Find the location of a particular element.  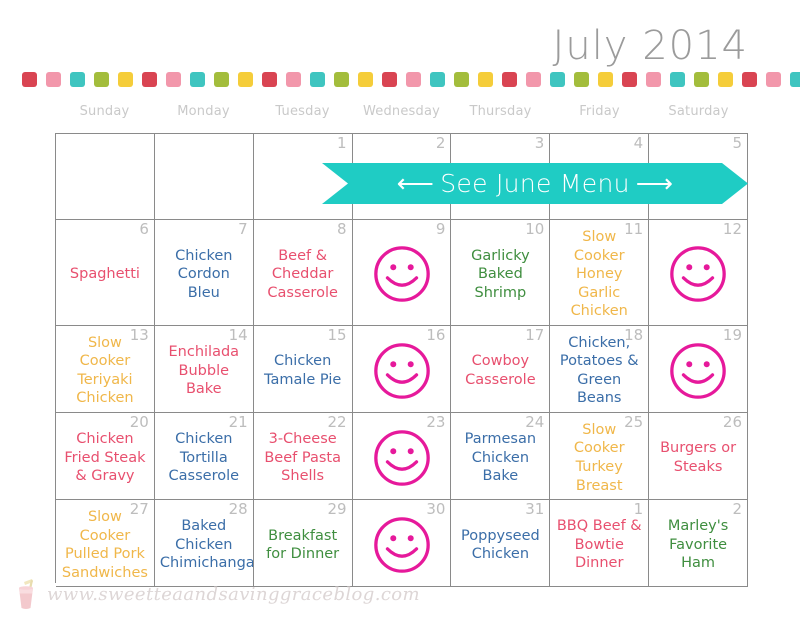

calendar-day-cell: 1 is located at coordinates (303, 177).